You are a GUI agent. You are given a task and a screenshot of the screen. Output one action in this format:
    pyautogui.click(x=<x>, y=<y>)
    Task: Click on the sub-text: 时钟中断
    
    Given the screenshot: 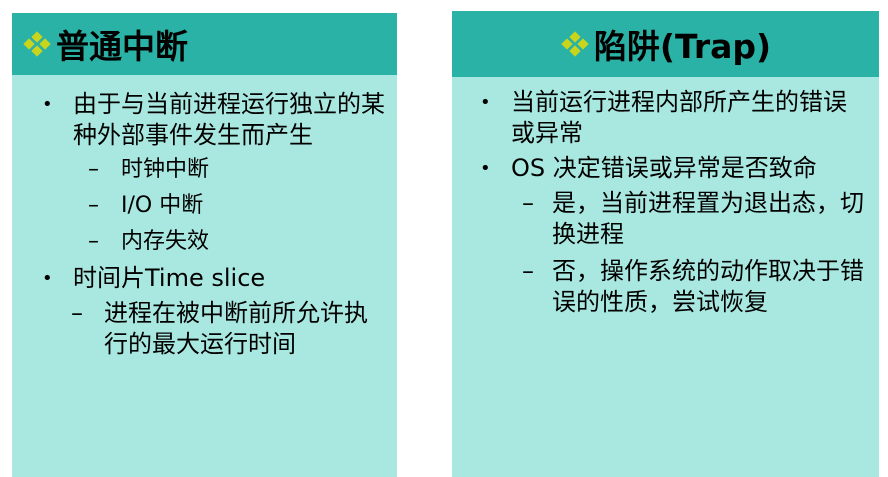 What is the action you would take?
    pyautogui.click(x=165, y=169)
    